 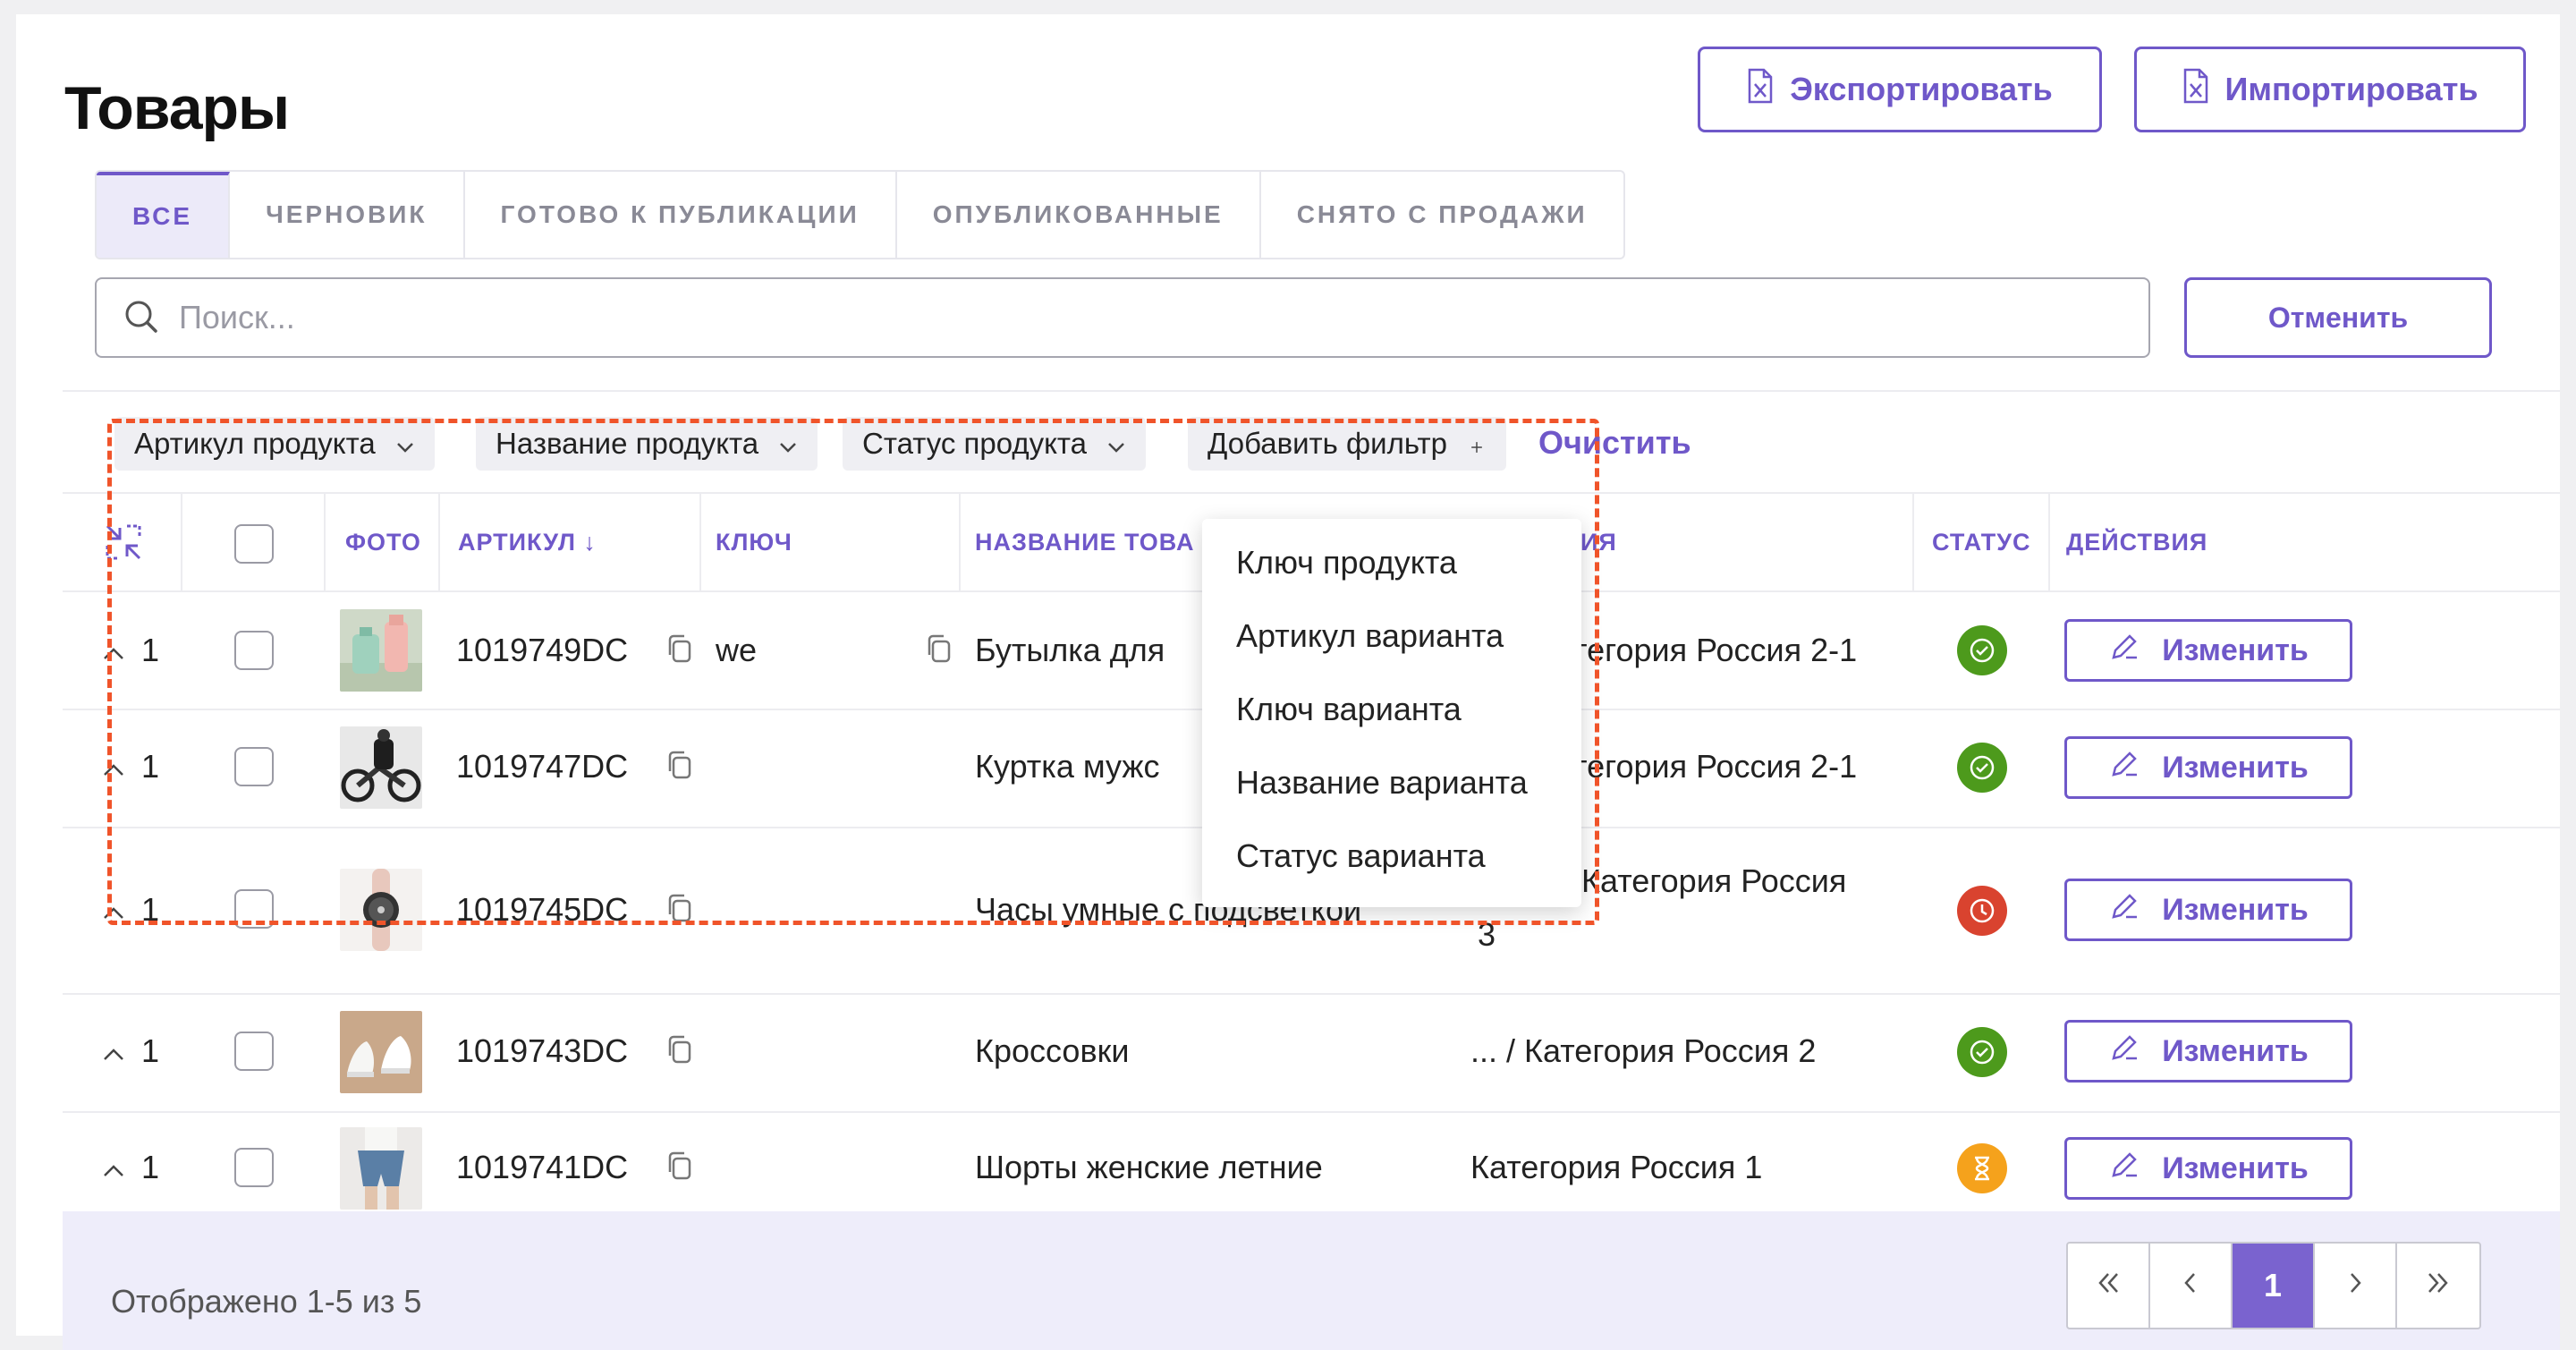 What do you see at coordinates (2338, 317) in the screenshot?
I see `cancel-button: Отменить` at bounding box center [2338, 317].